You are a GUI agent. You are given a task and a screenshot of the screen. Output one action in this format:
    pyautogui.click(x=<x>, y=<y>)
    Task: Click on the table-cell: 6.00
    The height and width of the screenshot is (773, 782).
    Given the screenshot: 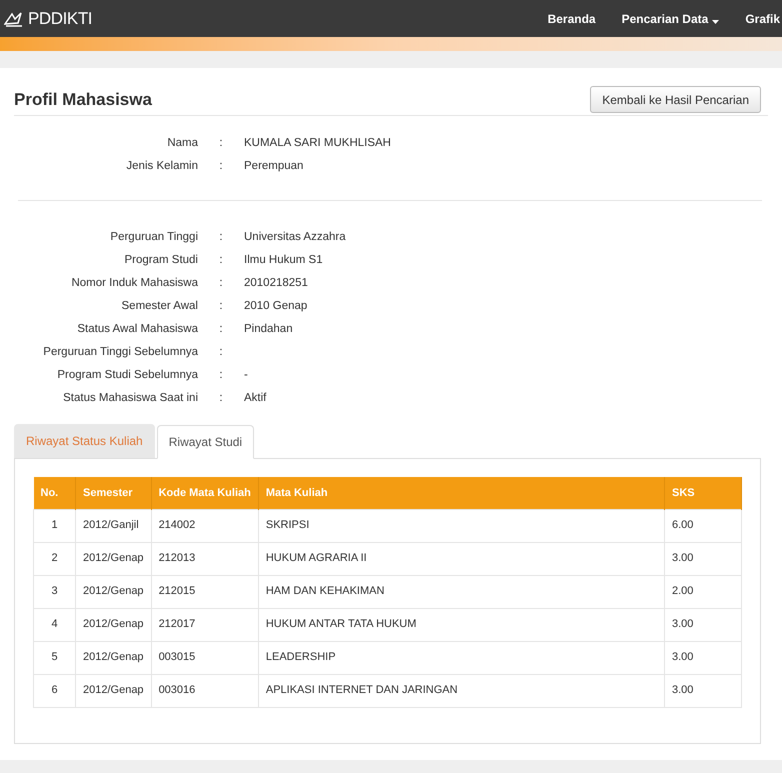 What is the action you would take?
    pyautogui.click(x=703, y=525)
    